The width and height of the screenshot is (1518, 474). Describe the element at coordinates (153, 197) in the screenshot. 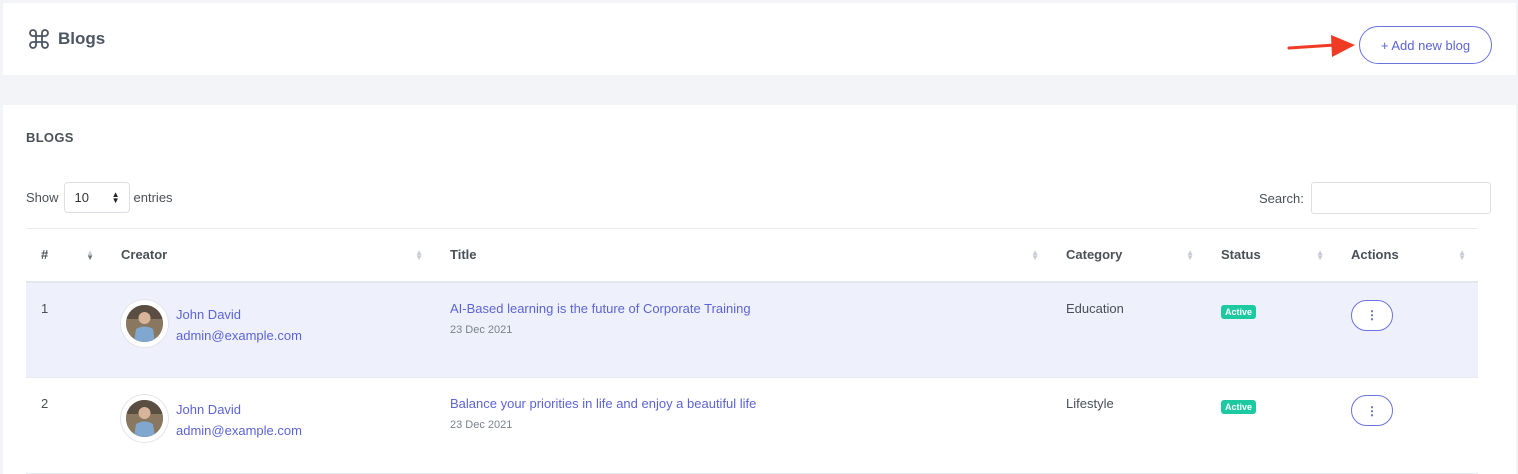

I see `entries-label: entries` at that location.